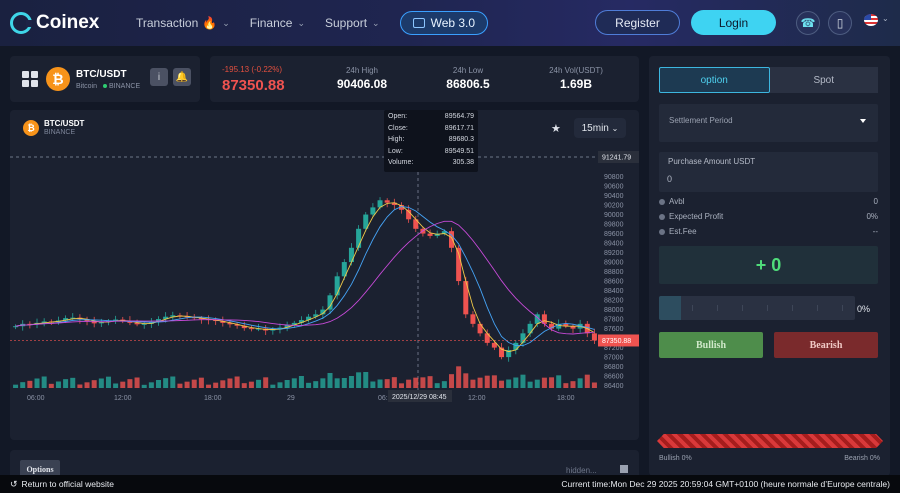  I want to click on info-key: Avbl, so click(677, 201).